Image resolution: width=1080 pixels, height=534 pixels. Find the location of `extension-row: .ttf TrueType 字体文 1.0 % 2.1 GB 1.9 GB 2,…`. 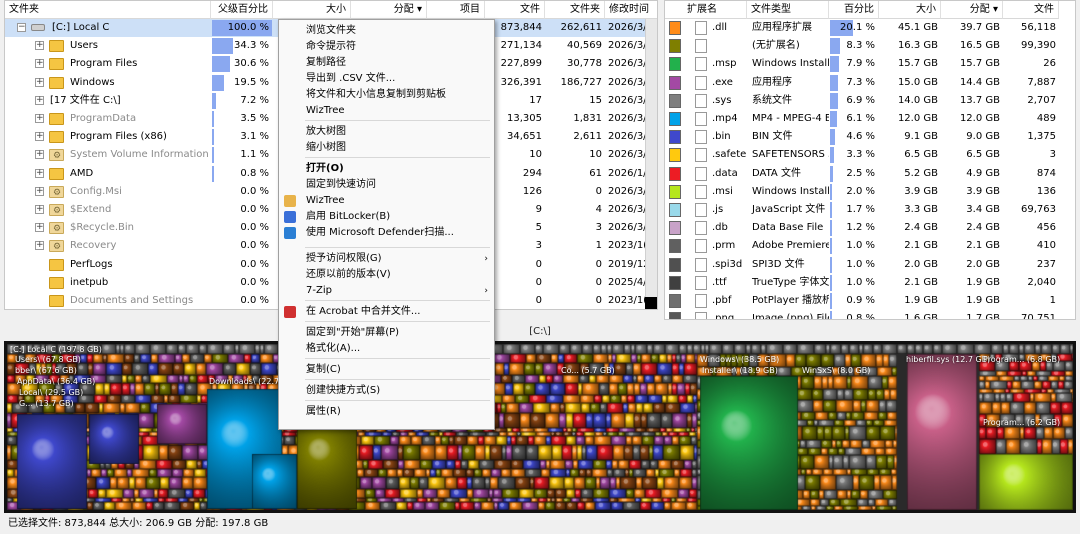

extension-row: .ttf TrueType 字体文 1.0 % 2.1 GB 1.9 GB 2,… is located at coordinates (870, 283).